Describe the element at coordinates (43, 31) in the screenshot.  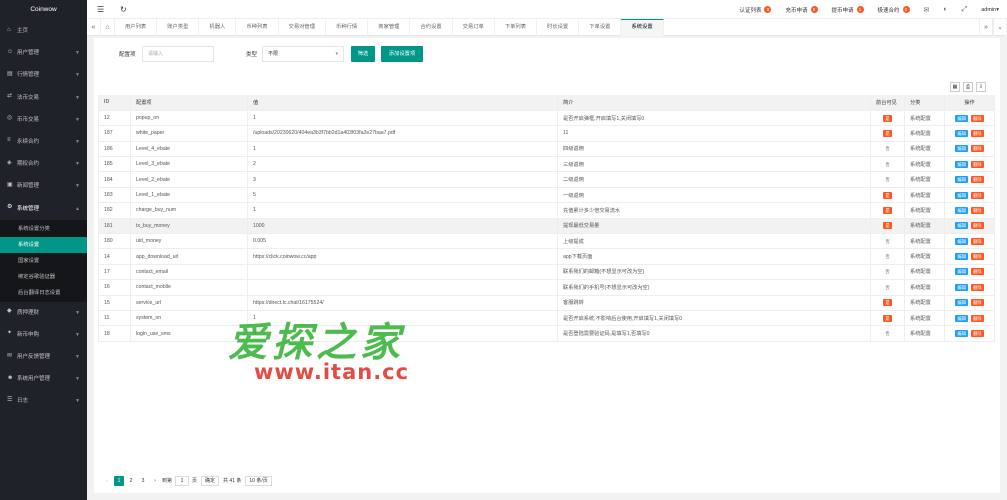
I see `sidebar-item: ⌂ 主页` at that location.